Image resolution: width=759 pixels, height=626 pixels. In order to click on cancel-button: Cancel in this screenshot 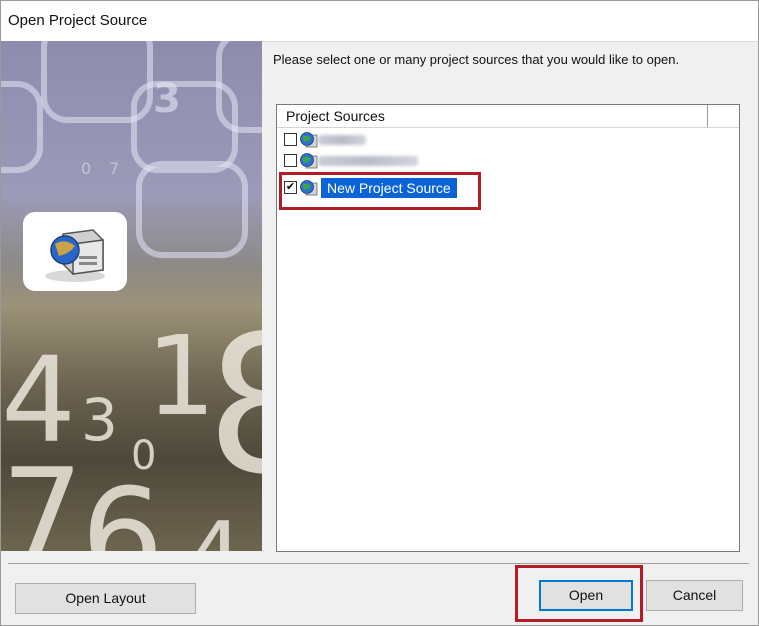, I will do `click(694, 595)`.